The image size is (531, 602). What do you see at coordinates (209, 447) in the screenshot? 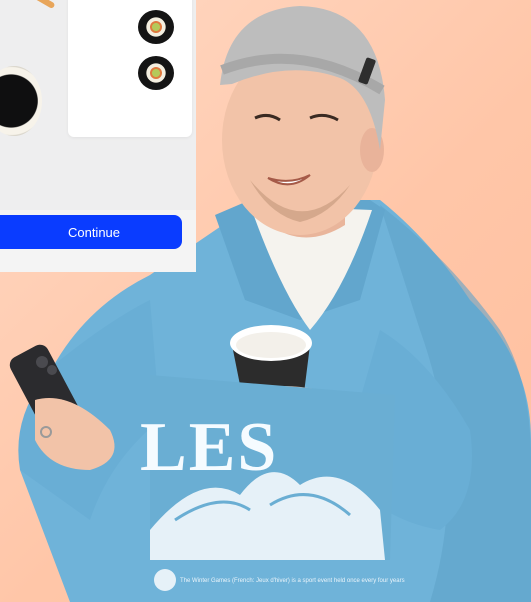
I see `sweatshirt-headline: LES` at bounding box center [209, 447].